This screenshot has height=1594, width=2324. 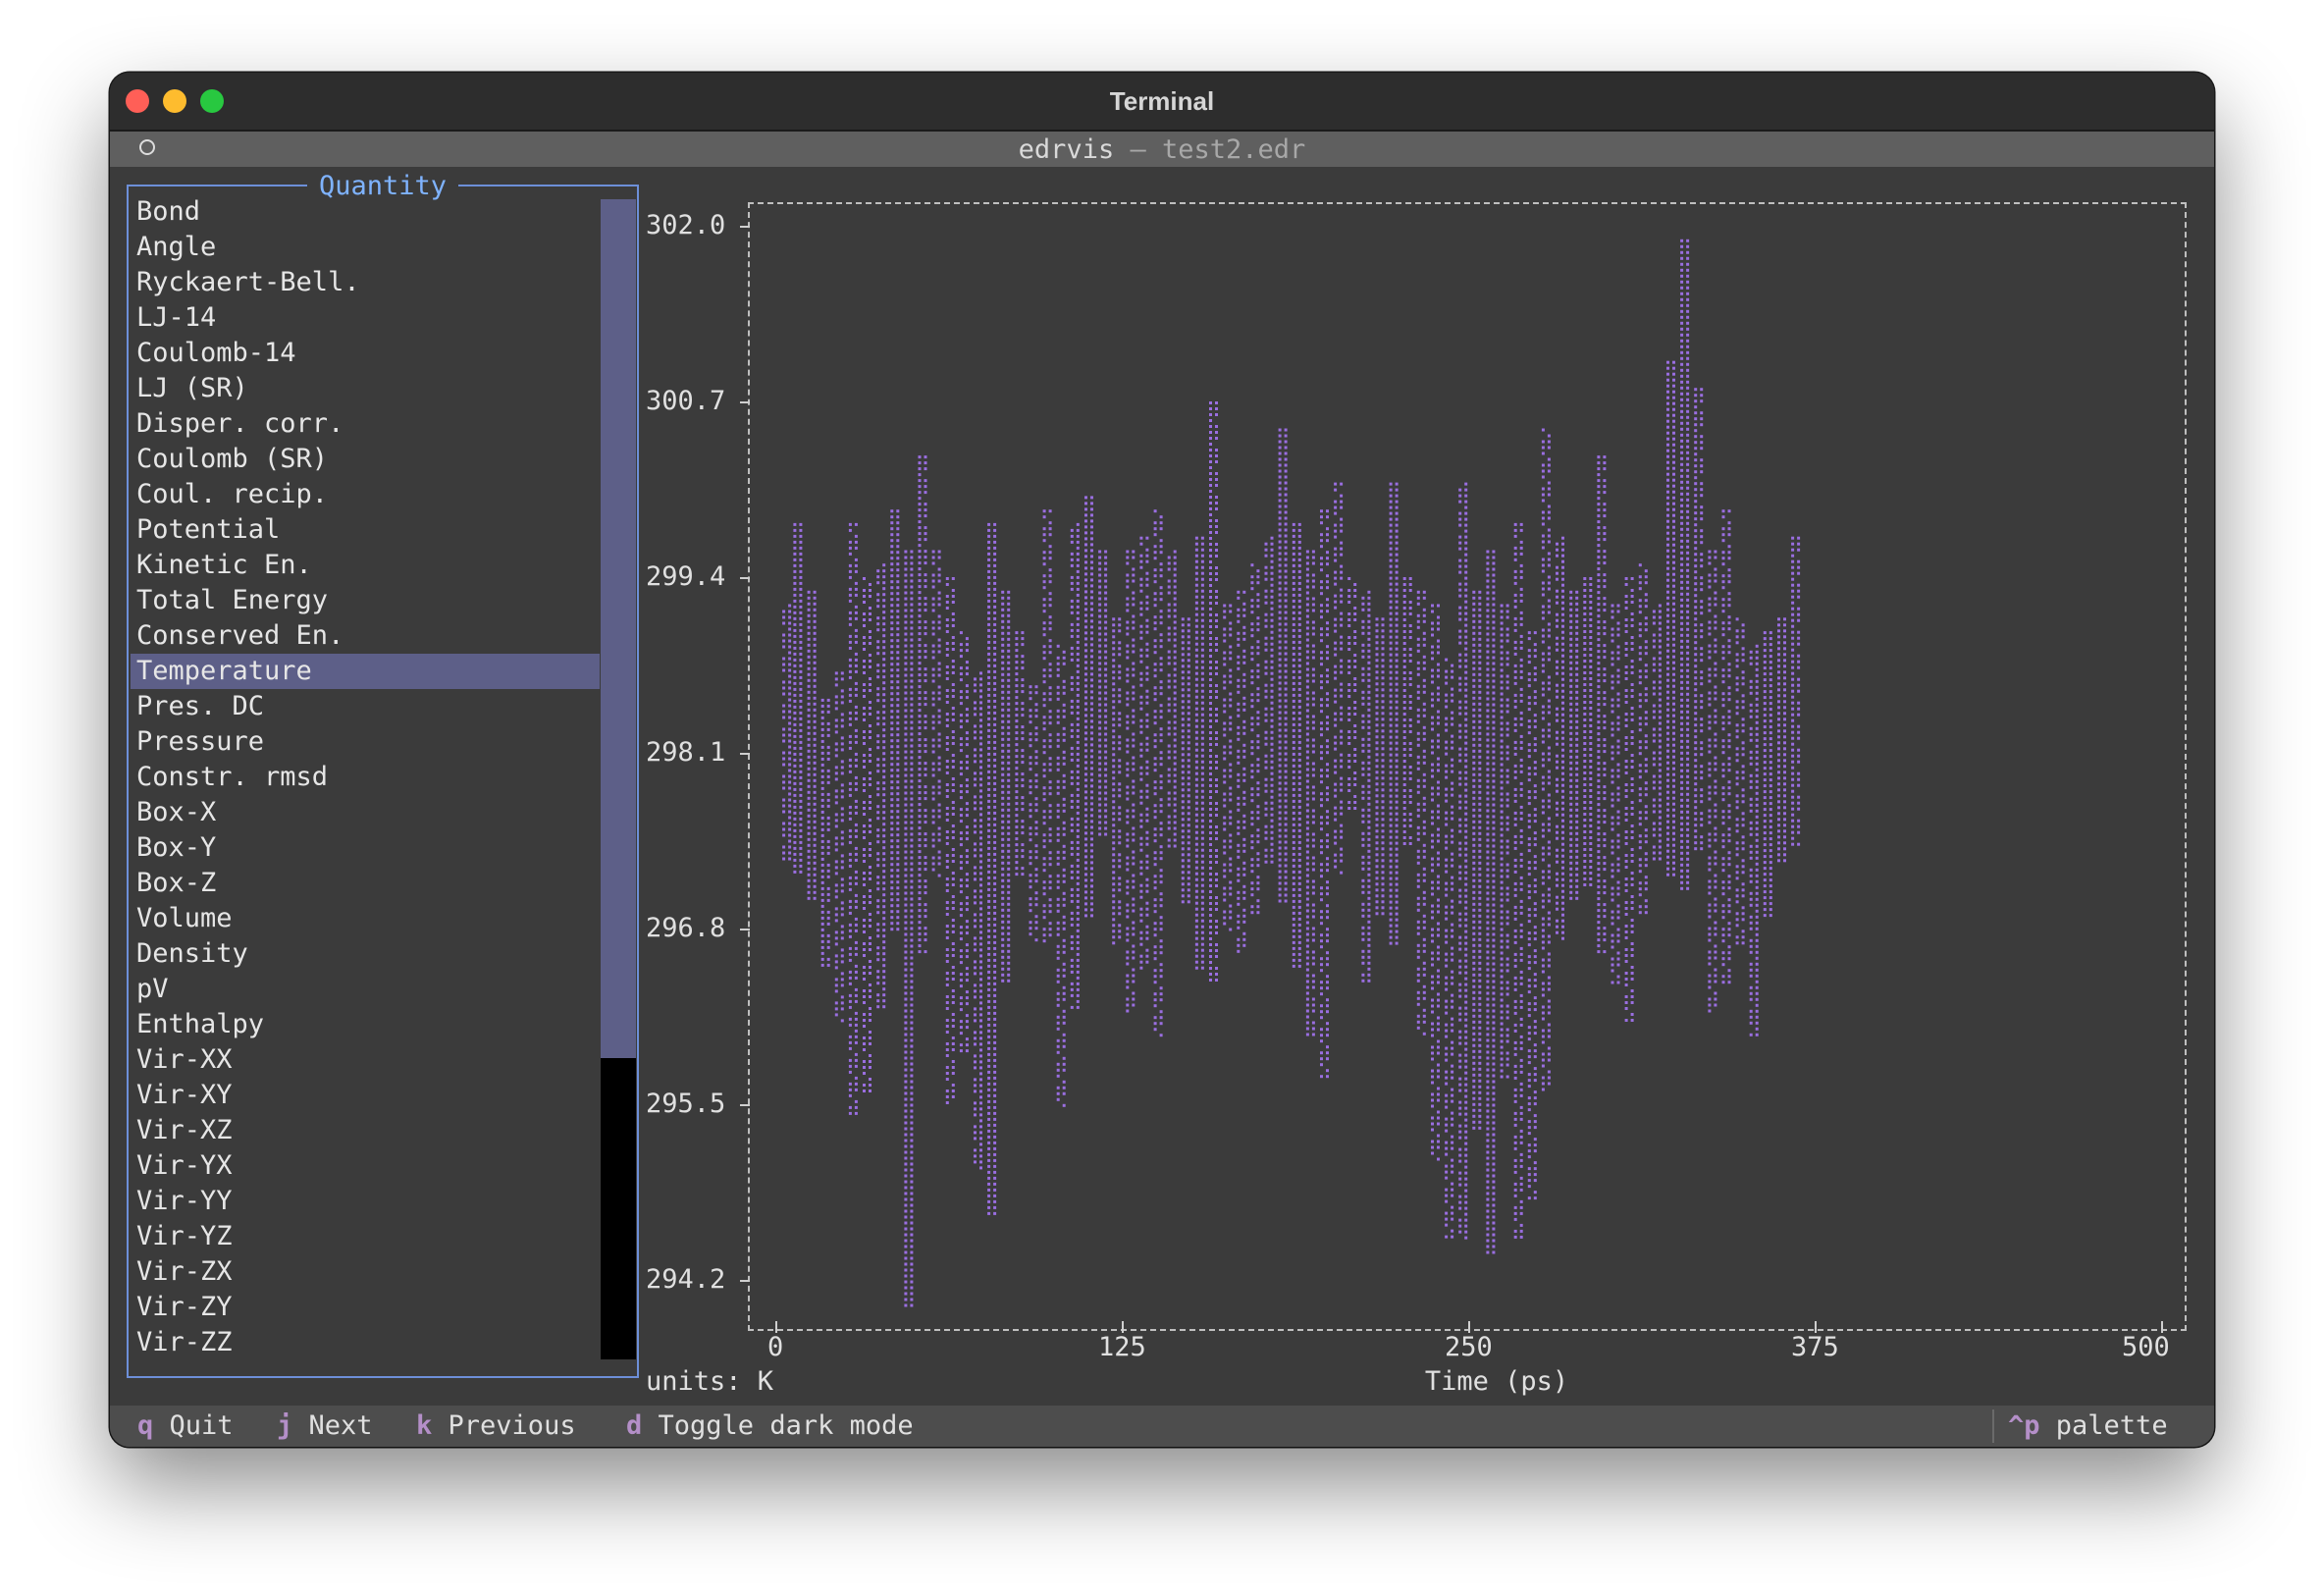 I want to click on y-tick-label: 294.2, so click(x=686, y=1279).